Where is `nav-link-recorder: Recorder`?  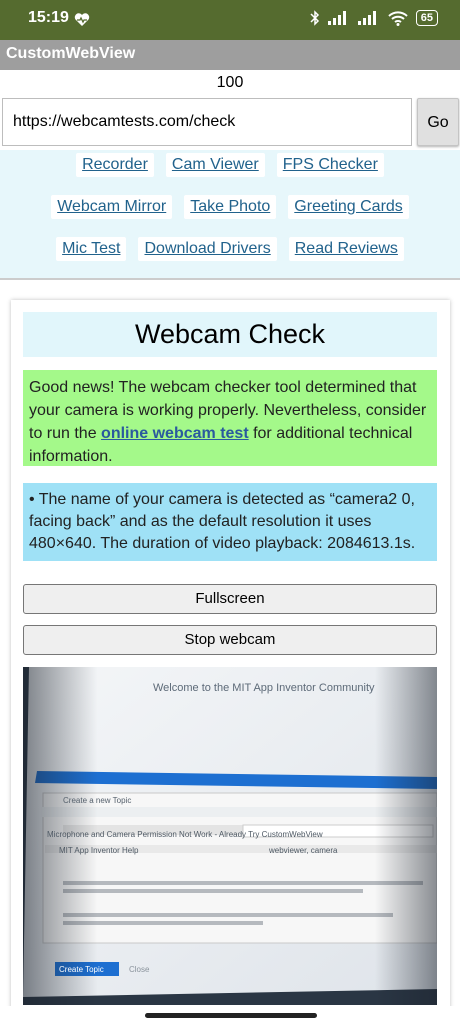
nav-link-recorder: Recorder is located at coordinates (115, 165).